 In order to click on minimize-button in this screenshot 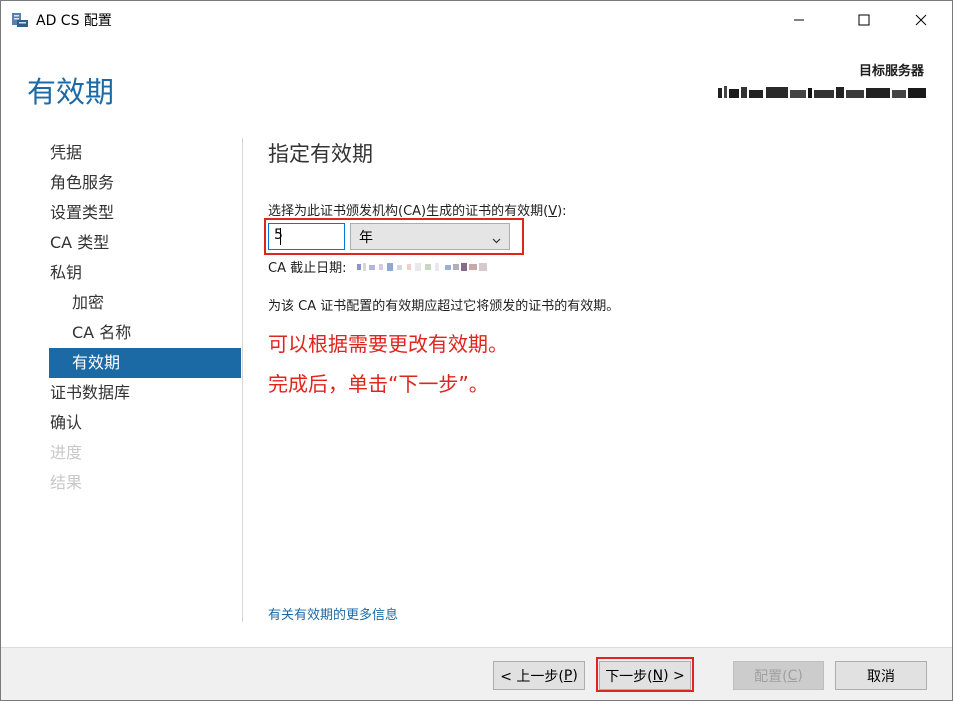, I will do `click(799, 20)`.